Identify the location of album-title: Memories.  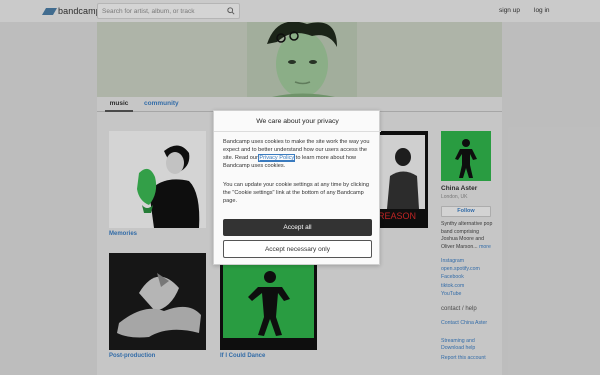
(123, 234).